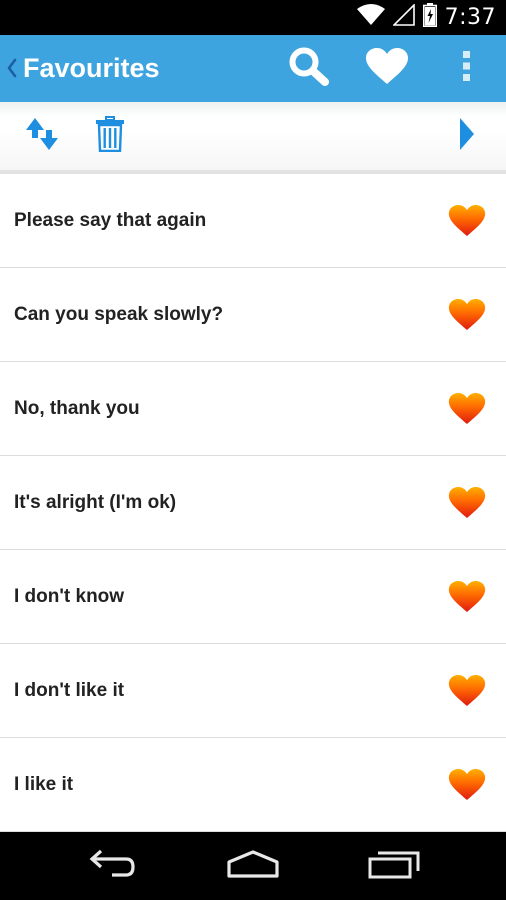 This screenshot has height=900, width=506. Describe the element at coordinates (77, 408) in the screenshot. I see `phrase-label: No, thank you` at that location.